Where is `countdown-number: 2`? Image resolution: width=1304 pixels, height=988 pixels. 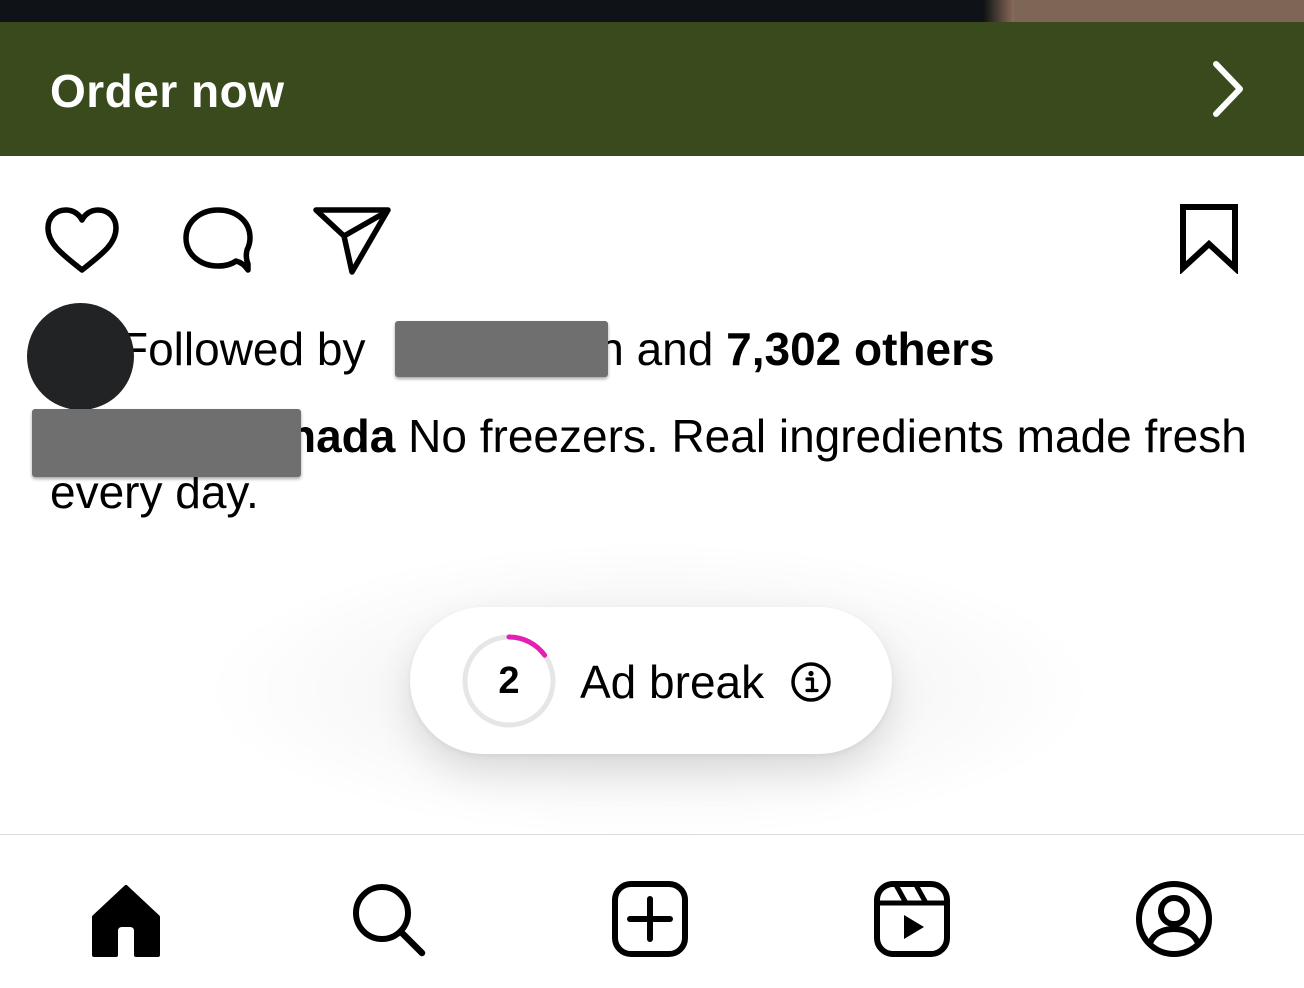 countdown-number: 2 is located at coordinates (509, 681).